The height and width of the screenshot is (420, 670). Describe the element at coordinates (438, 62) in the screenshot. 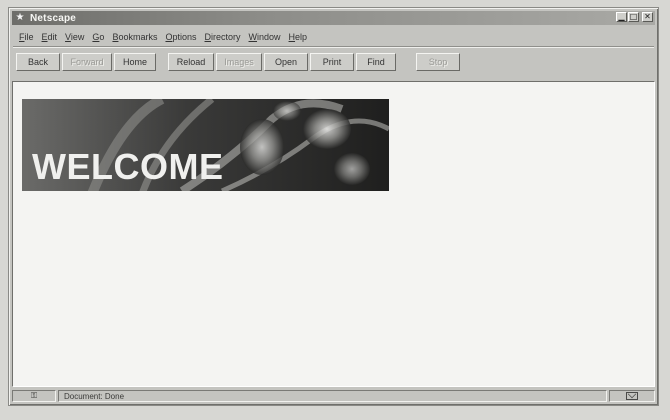

I see `stop-button: Stop` at that location.